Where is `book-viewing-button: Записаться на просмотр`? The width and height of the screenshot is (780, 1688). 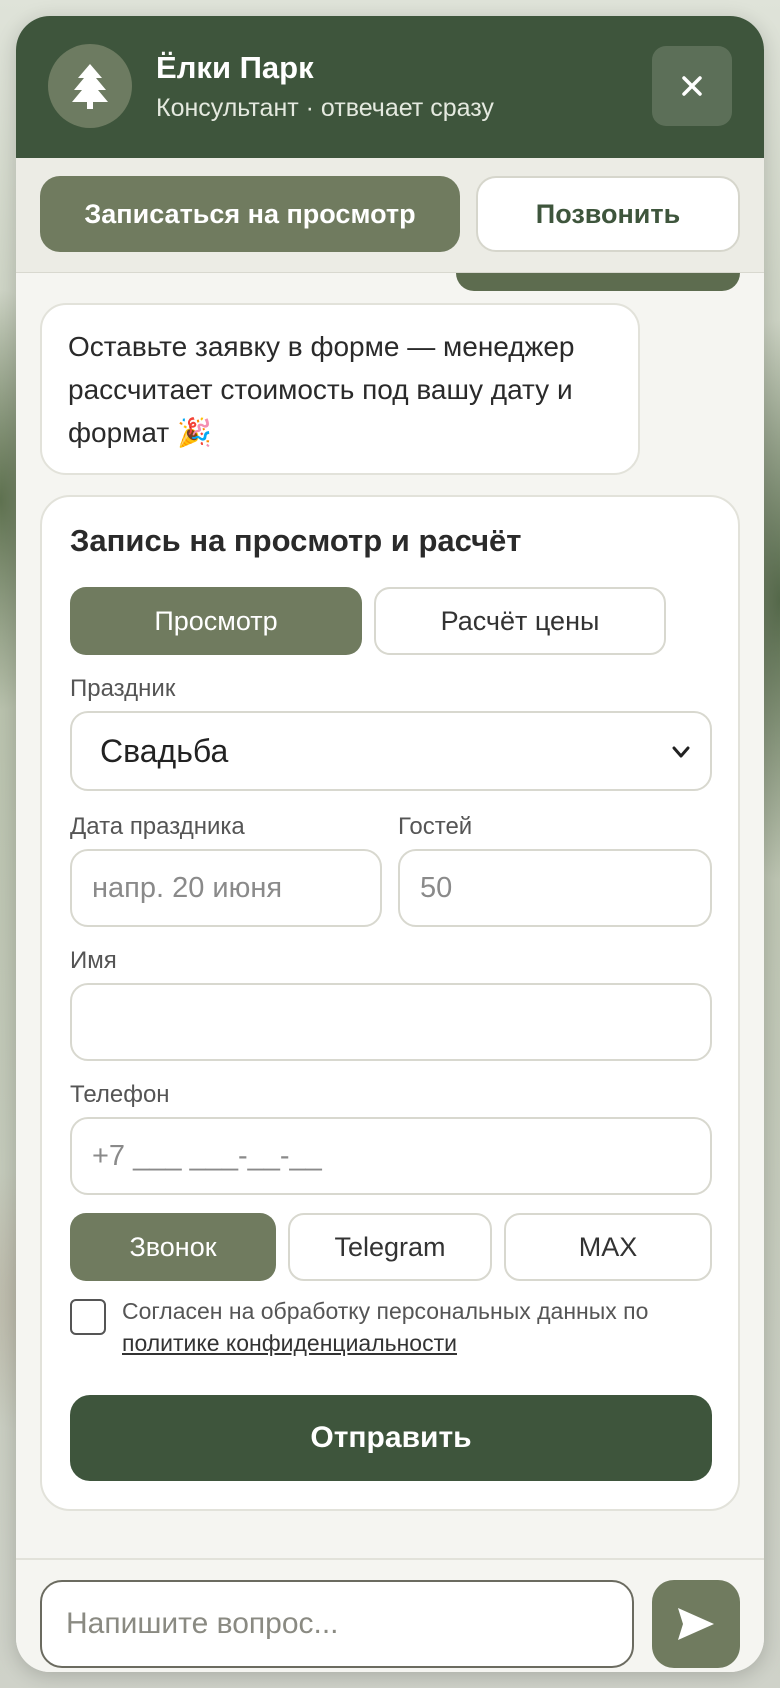 book-viewing-button: Записаться на просмотр is located at coordinates (250, 214).